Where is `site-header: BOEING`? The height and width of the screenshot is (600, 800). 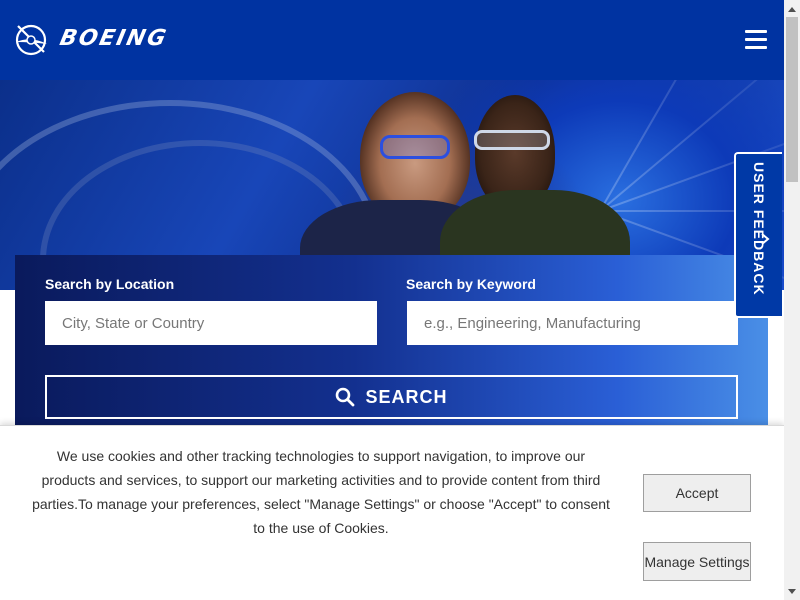 site-header: BOEING is located at coordinates (392, 40).